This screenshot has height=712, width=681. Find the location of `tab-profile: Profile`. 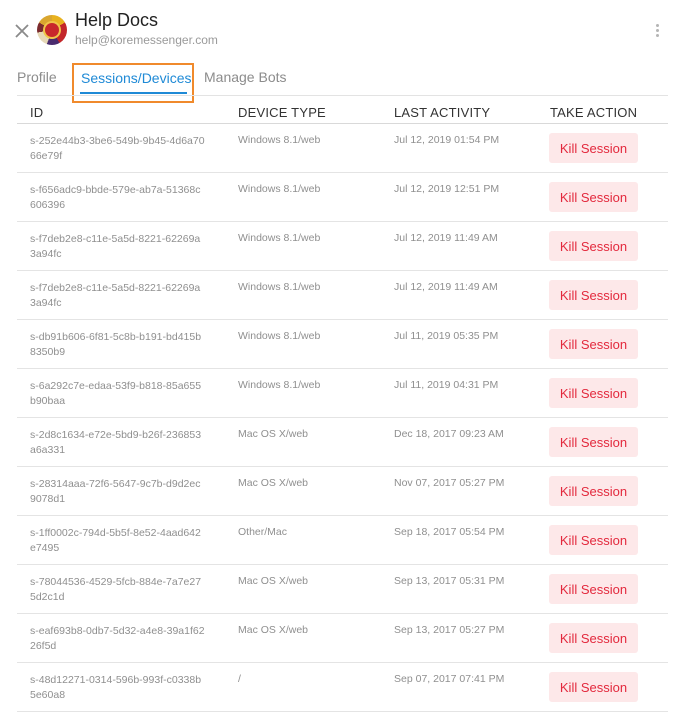

tab-profile: Profile is located at coordinates (37, 77).